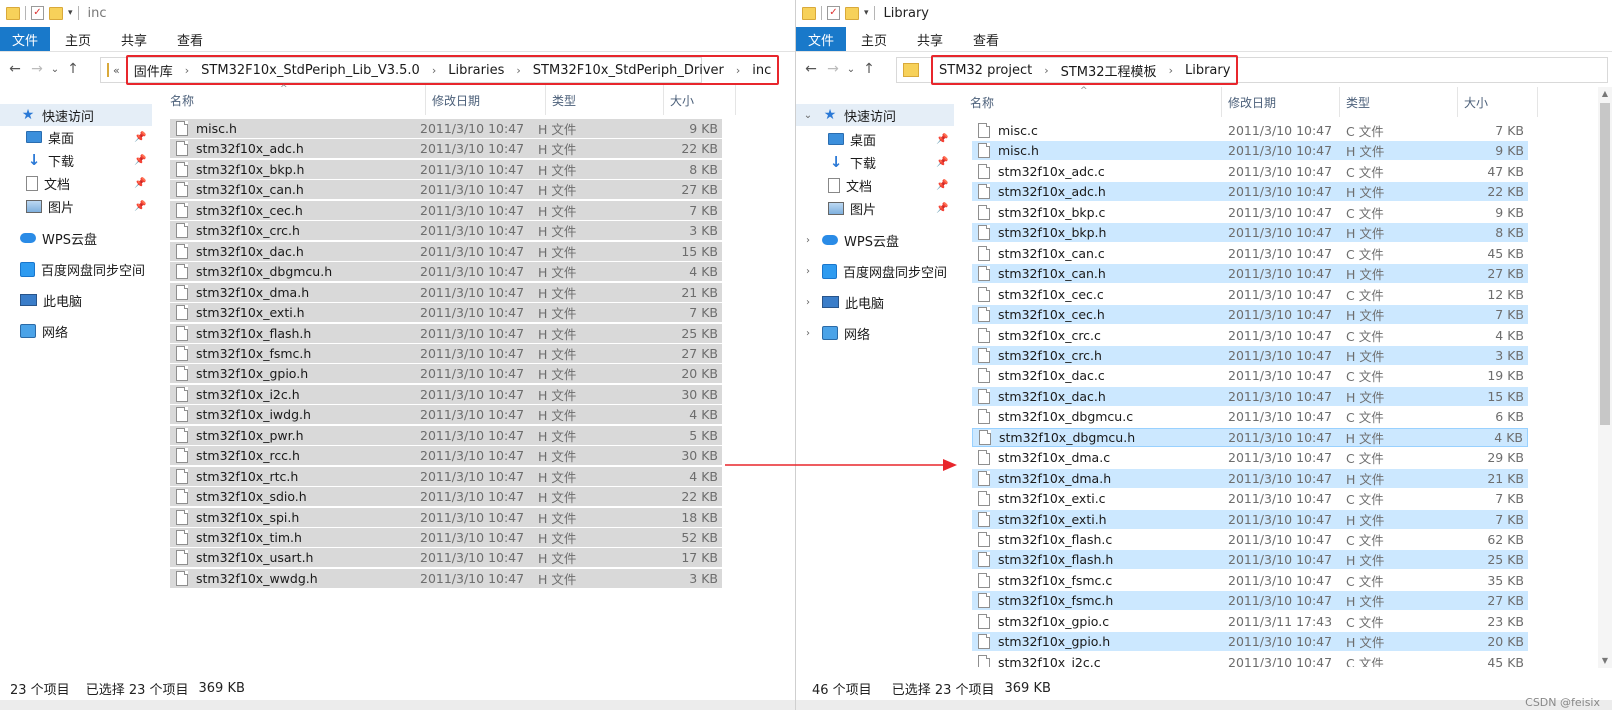 Image resolution: width=1612 pixels, height=710 pixels. What do you see at coordinates (875, 333) in the screenshot?
I see `nav-item-8: › 网络` at bounding box center [875, 333].